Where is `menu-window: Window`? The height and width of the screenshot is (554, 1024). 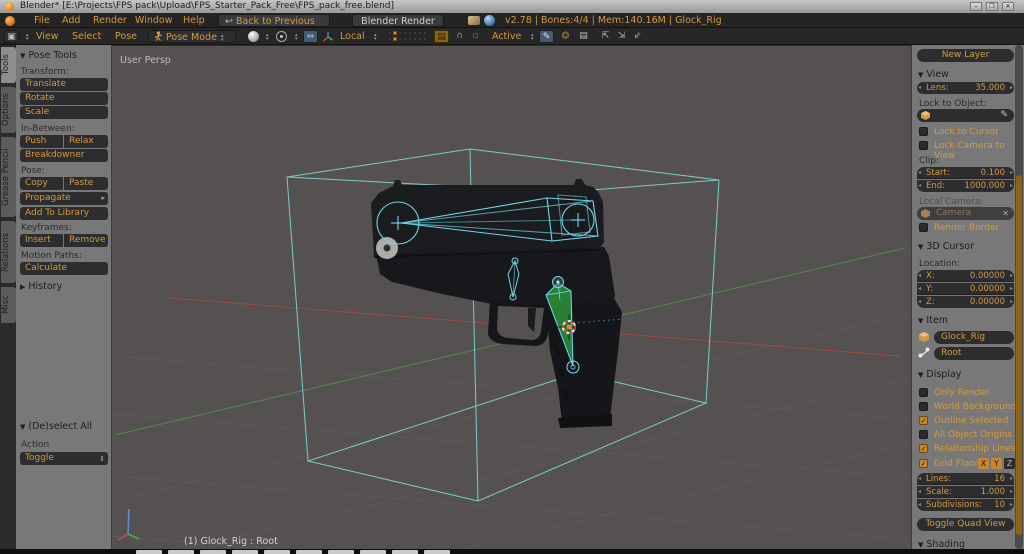
menu-window: Window is located at coordinates (153, 20).